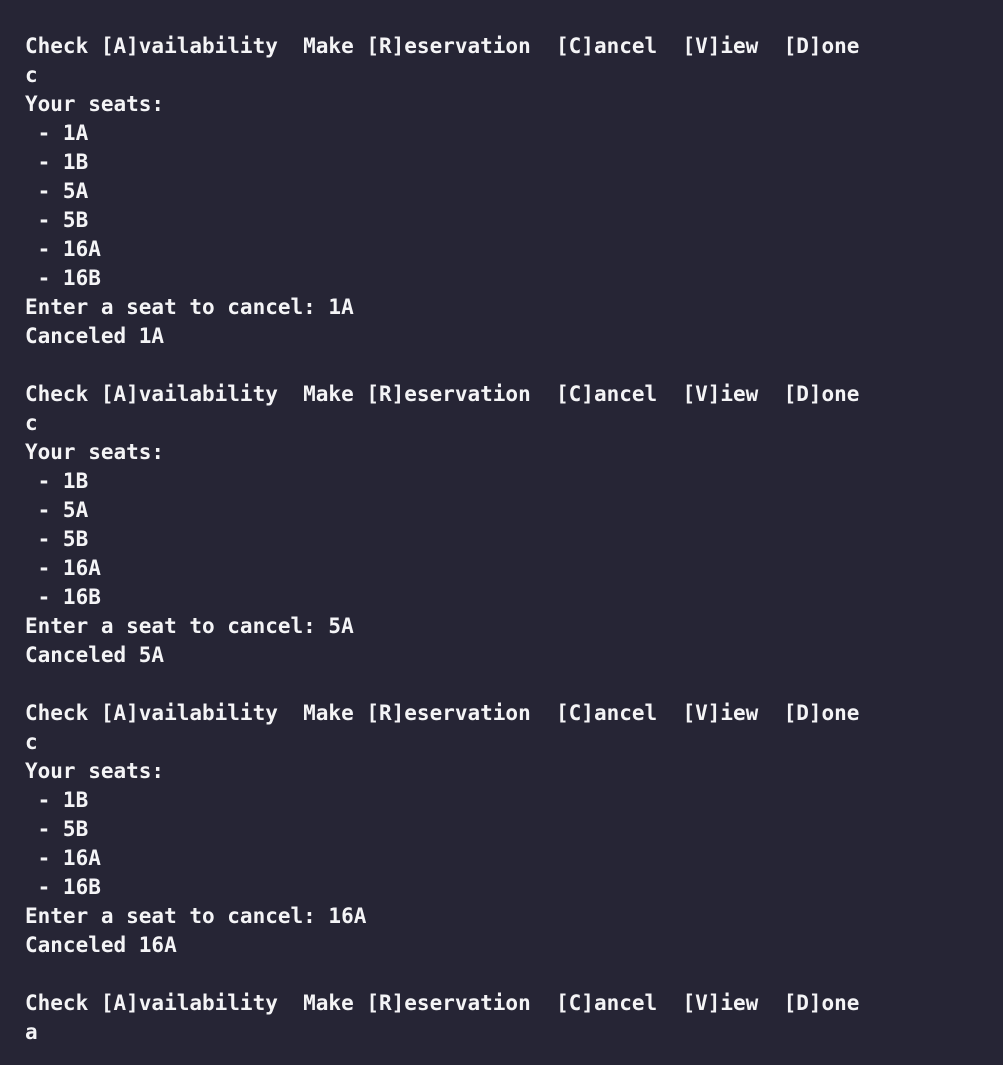  I want to click on user-input-line: a, so click(31, 1032).